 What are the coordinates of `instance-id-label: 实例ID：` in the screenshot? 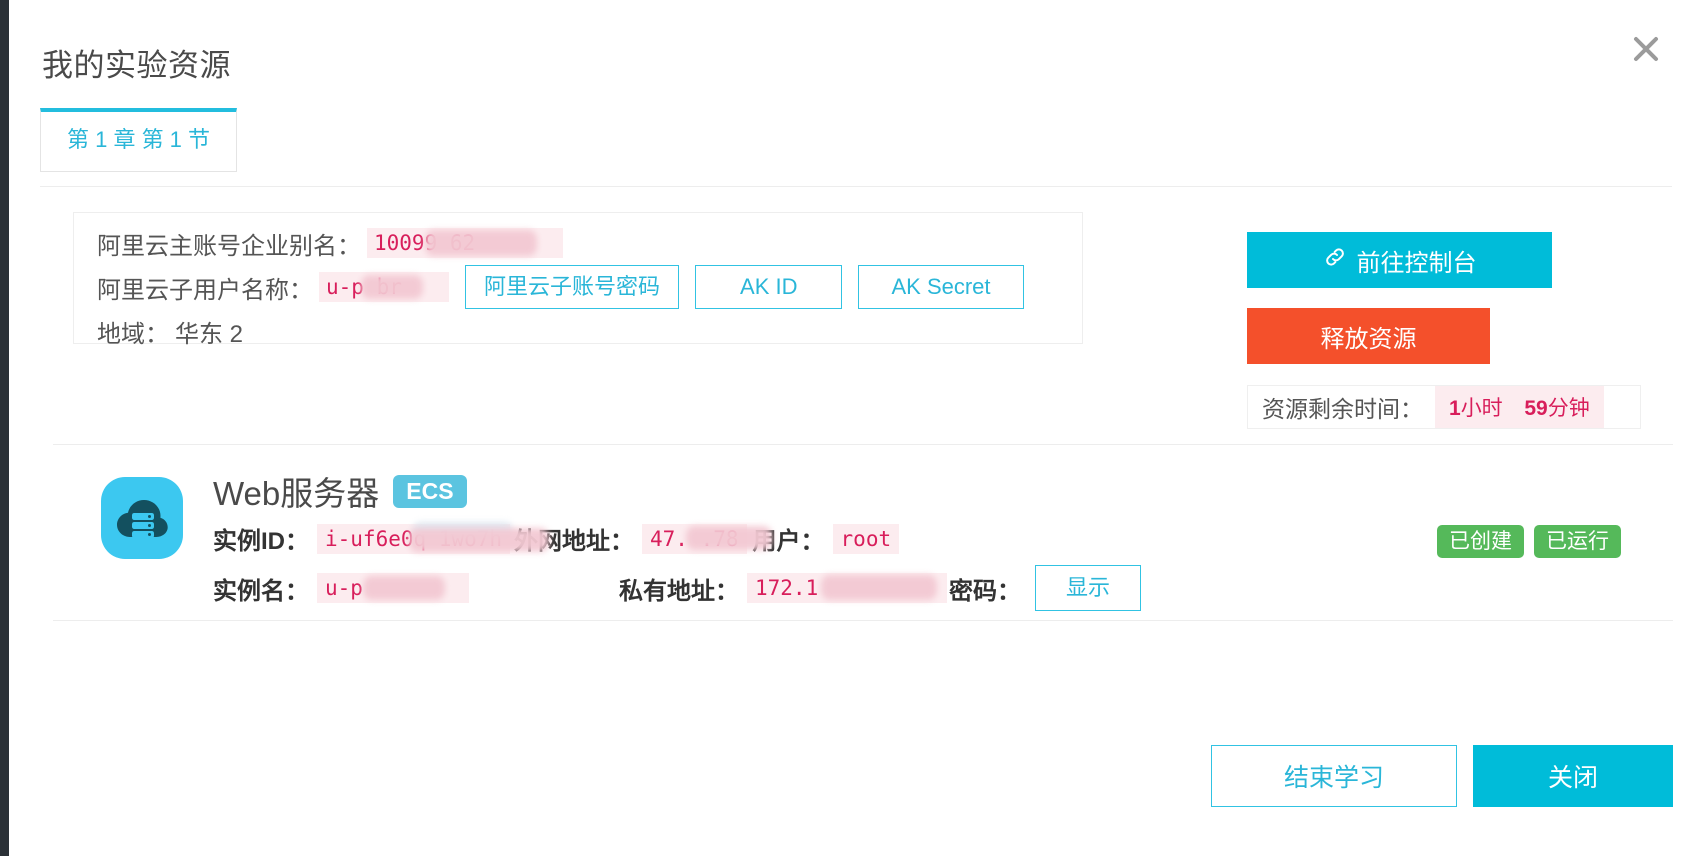 It's located at (261, 541).